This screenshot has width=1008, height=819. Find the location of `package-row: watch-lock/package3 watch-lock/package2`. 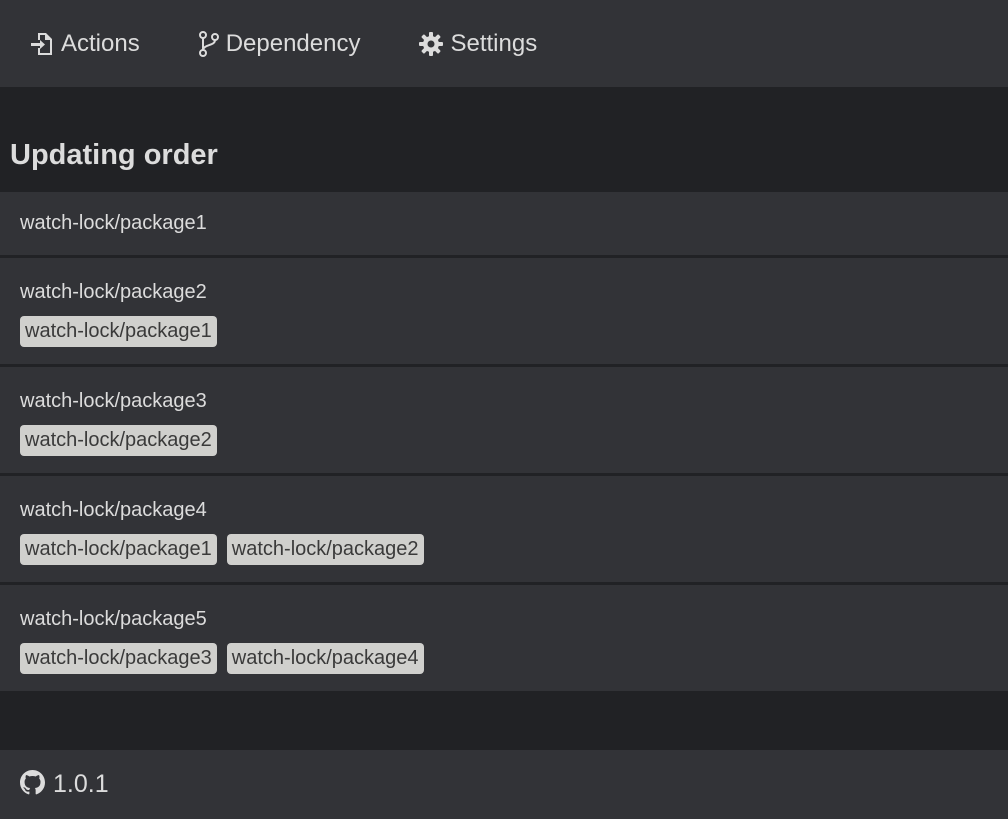

package-row: watch-lock/package3 watch-lock/package2 is located at coordinates (504, 420).